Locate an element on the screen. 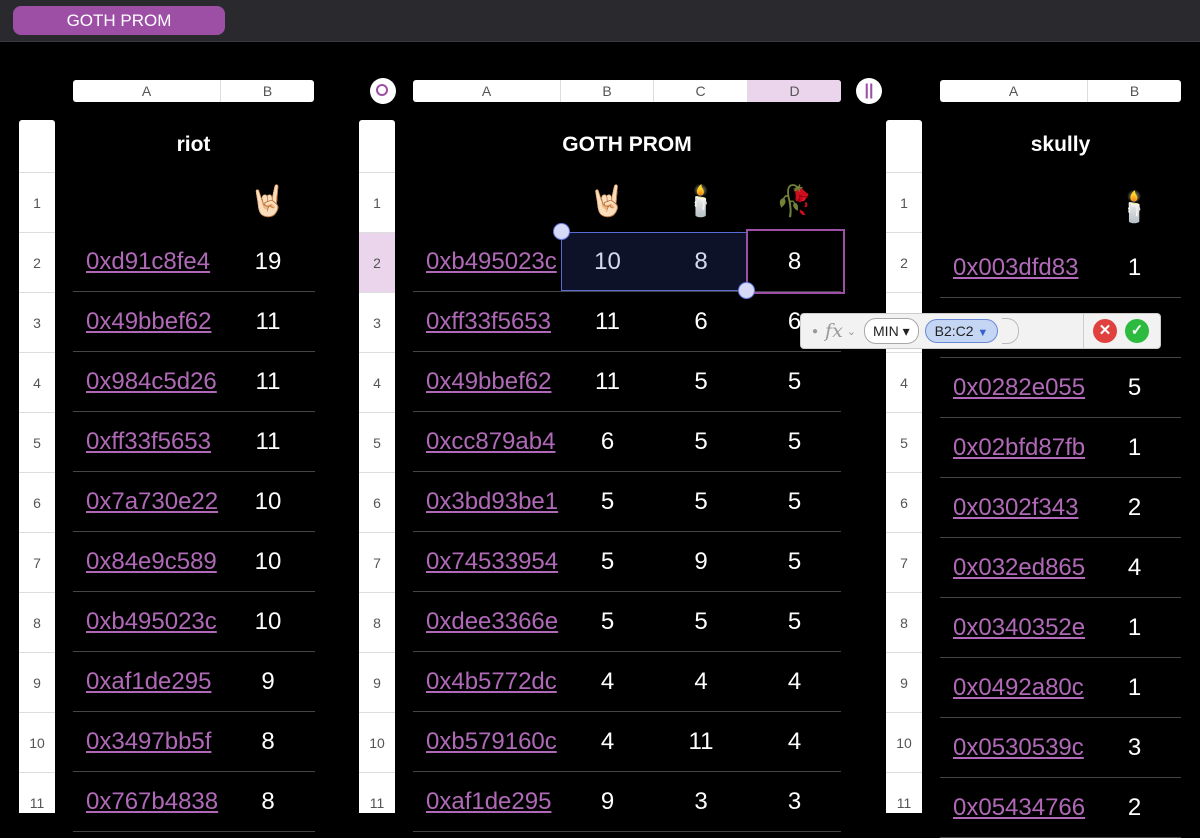 This screenshot has width=1200, height=838. wilted-rose-icon: 🥀 is located at coordinates (794, 202).